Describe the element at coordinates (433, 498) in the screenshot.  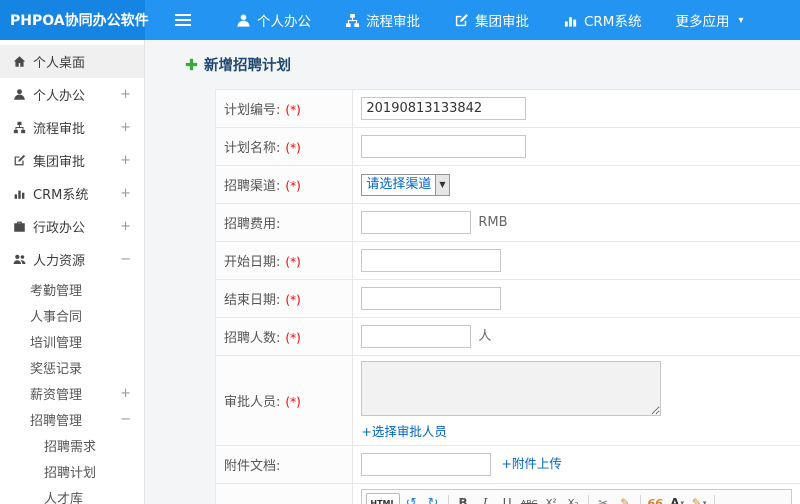
I see `redo-button: ↻` at that location.